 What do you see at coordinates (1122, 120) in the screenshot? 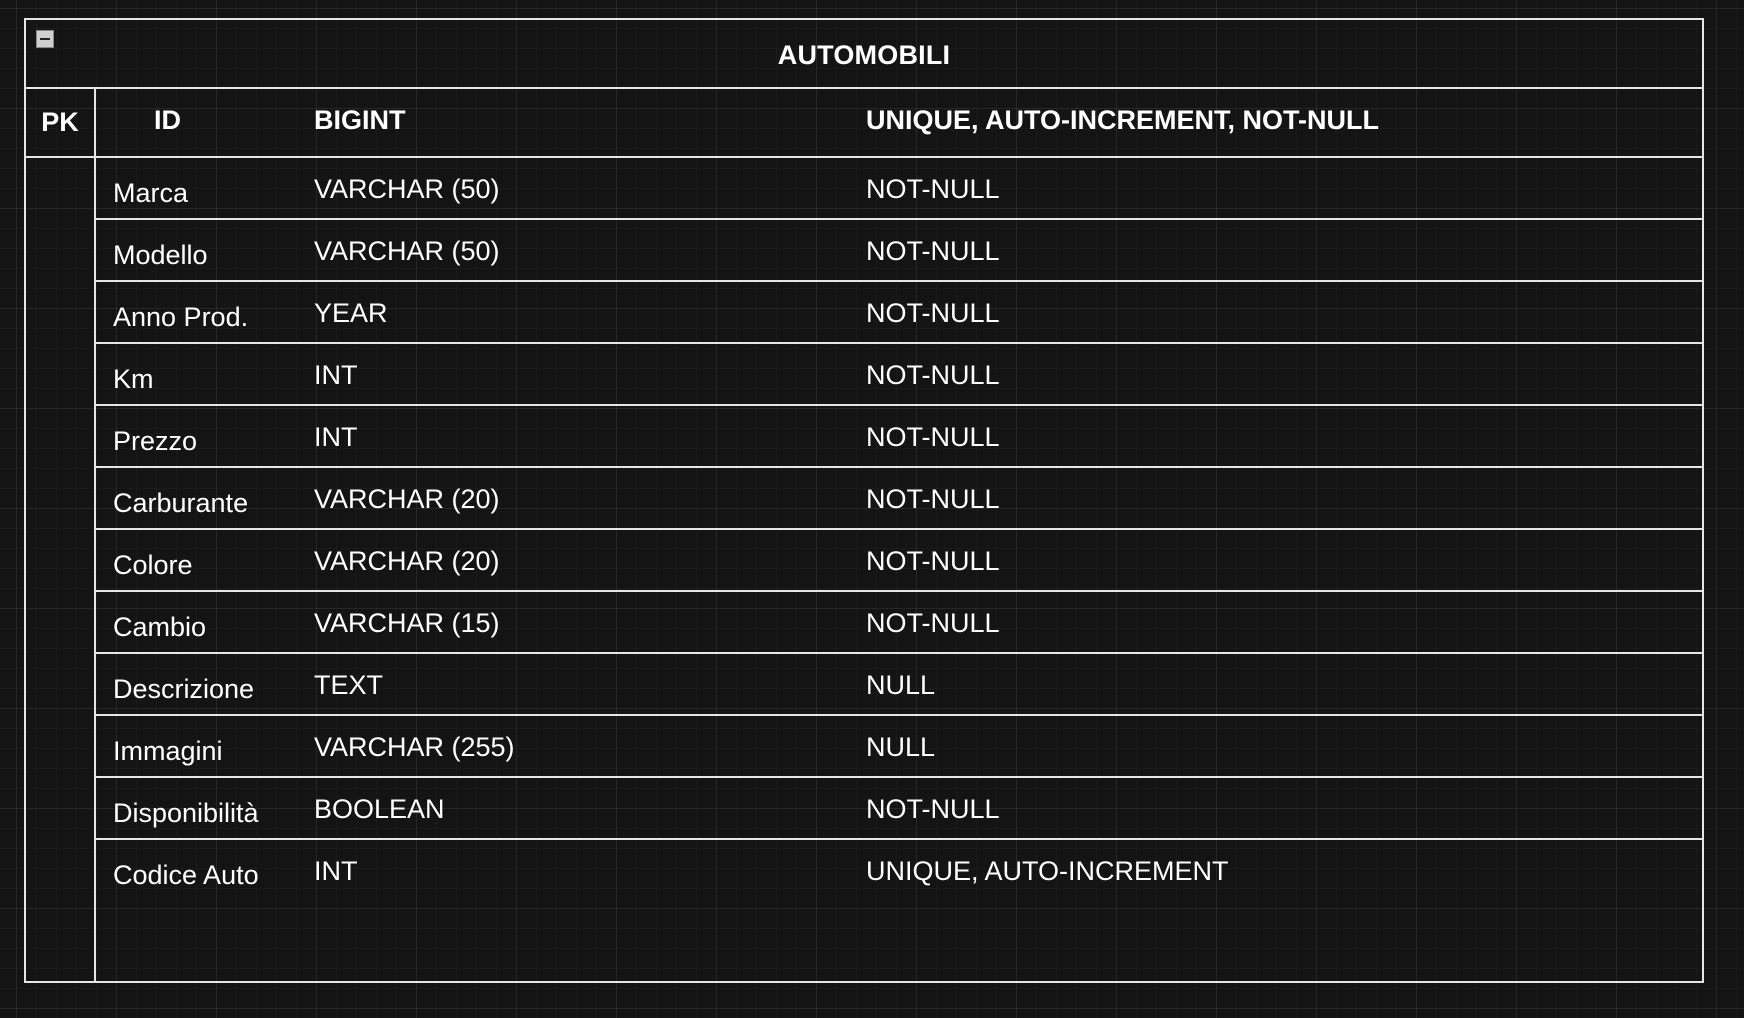
I see `pk-field-constraints: UNIQUE, AUTO-INCREMENT, NOT-NULL` at bounding box center [1122, 120].